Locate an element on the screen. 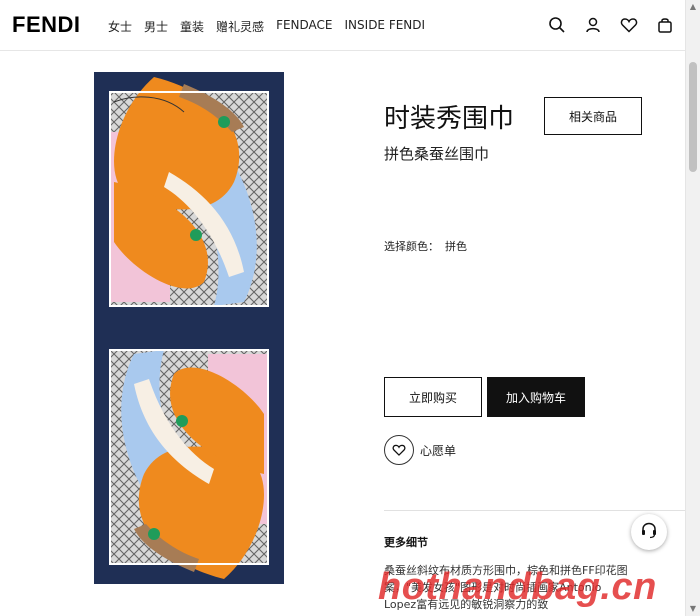 This screenshot has height=616, width=700. nav-item-kids: 童装 is located at coordinates (192, 26).